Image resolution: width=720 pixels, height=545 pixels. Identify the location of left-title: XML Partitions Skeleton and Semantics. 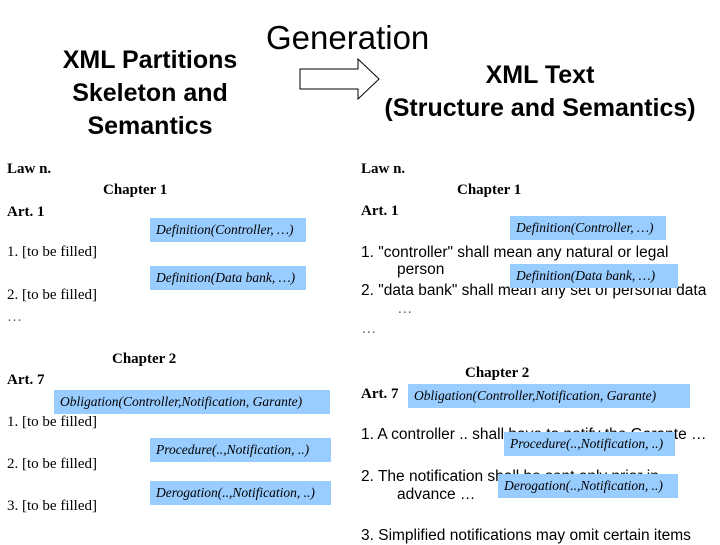
(150, 93).